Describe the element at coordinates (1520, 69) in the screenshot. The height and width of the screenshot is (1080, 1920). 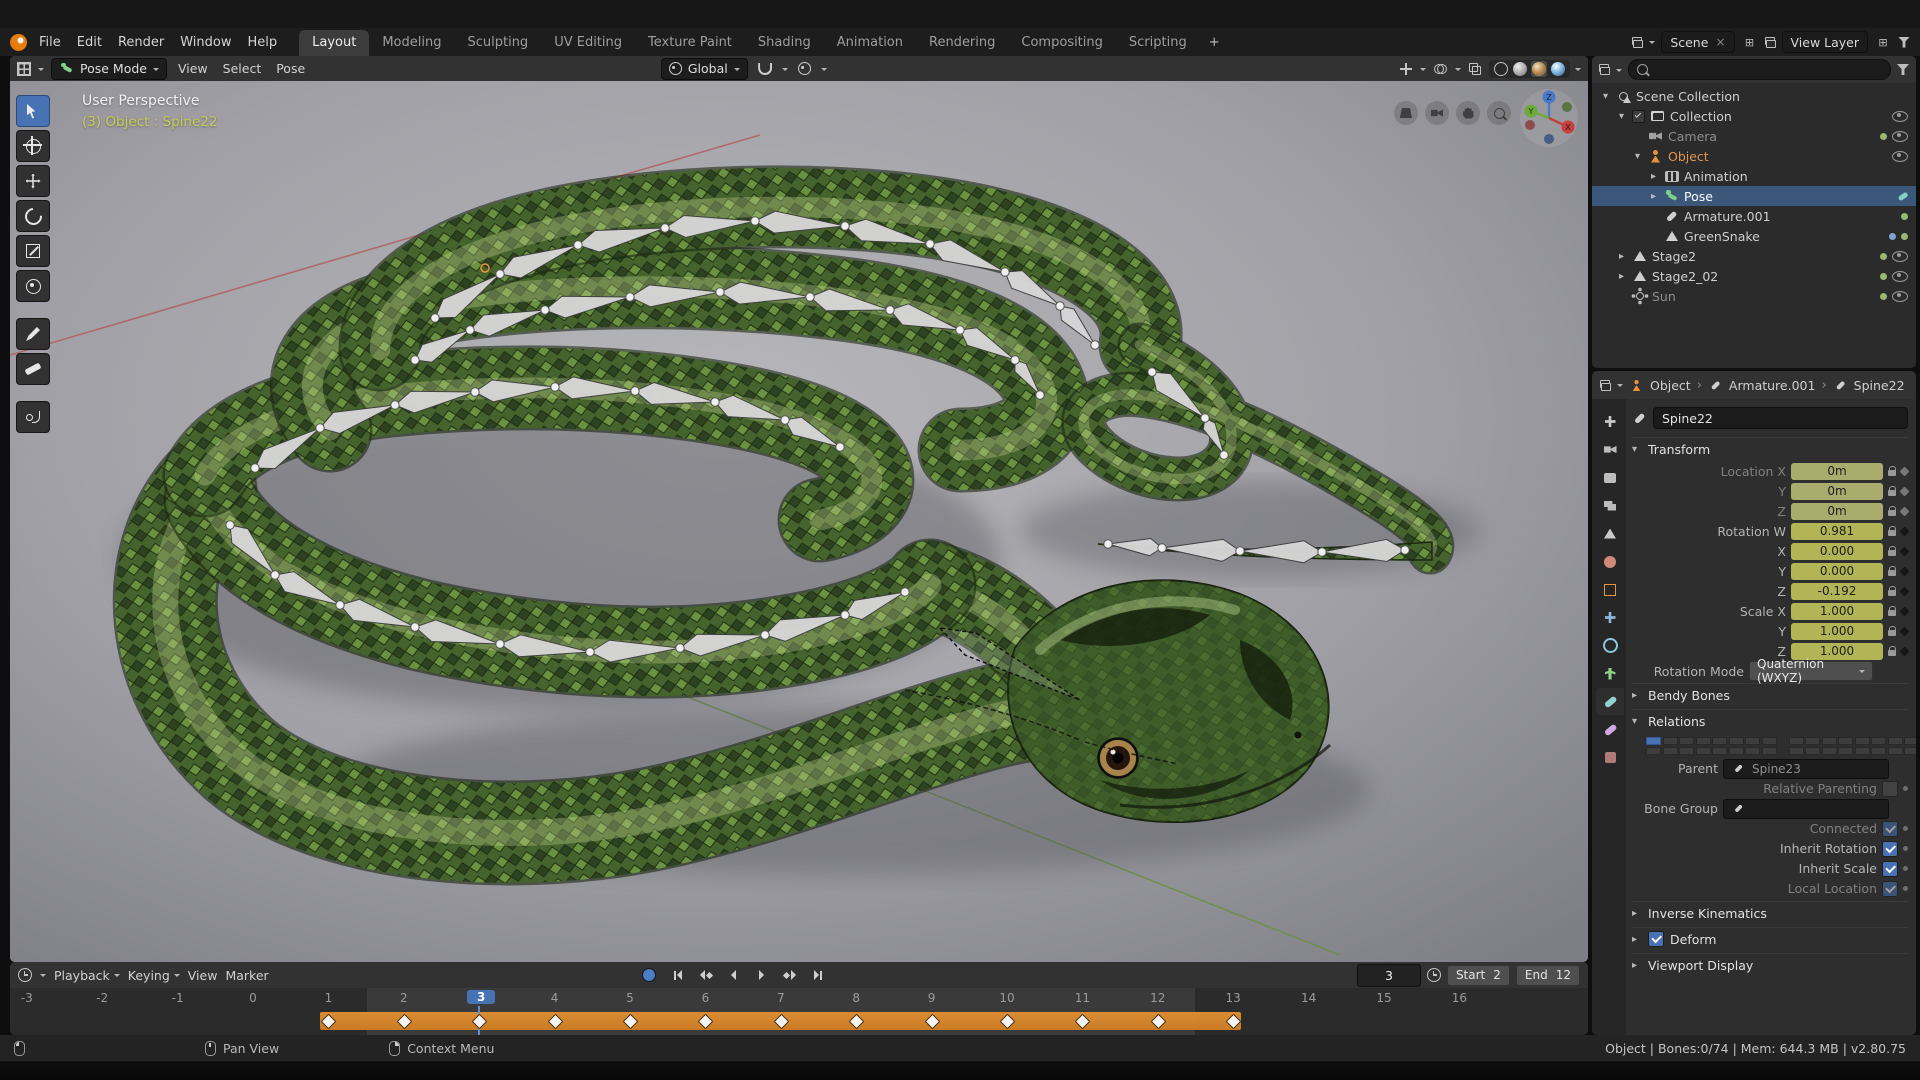
I see `shading-solid-button` at that location.